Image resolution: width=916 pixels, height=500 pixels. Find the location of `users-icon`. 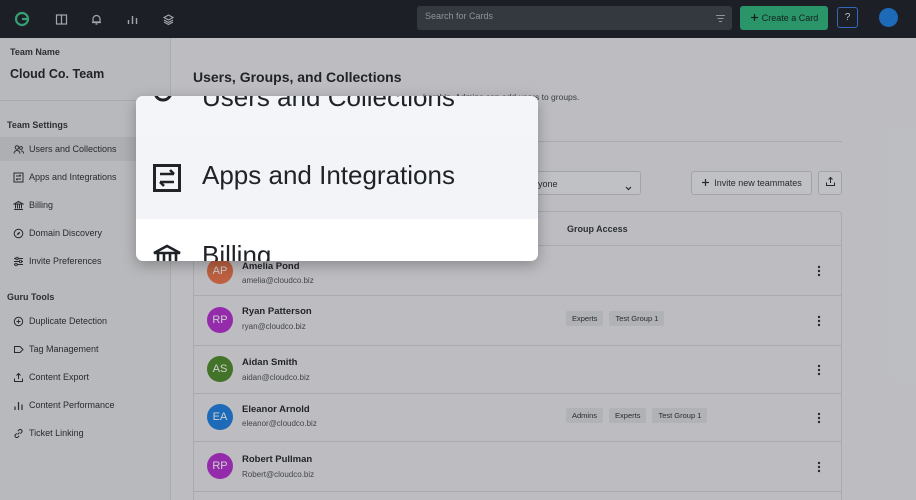

users-icon is located at coordinates (169, 104).